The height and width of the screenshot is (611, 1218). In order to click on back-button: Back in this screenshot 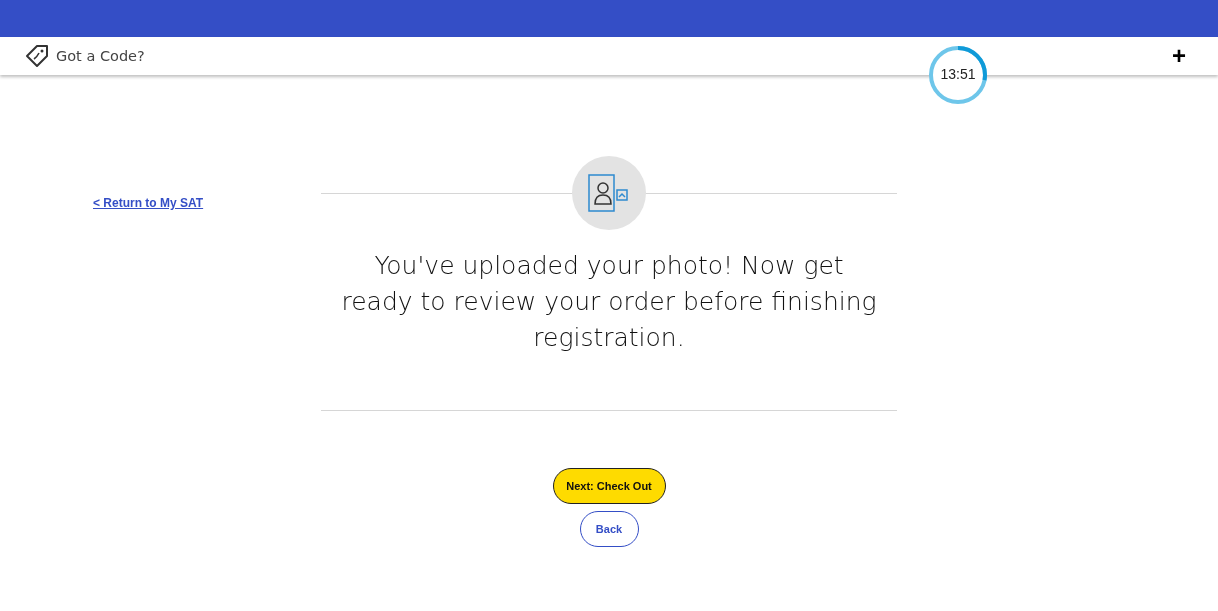, I will do `click(609, 529)`.